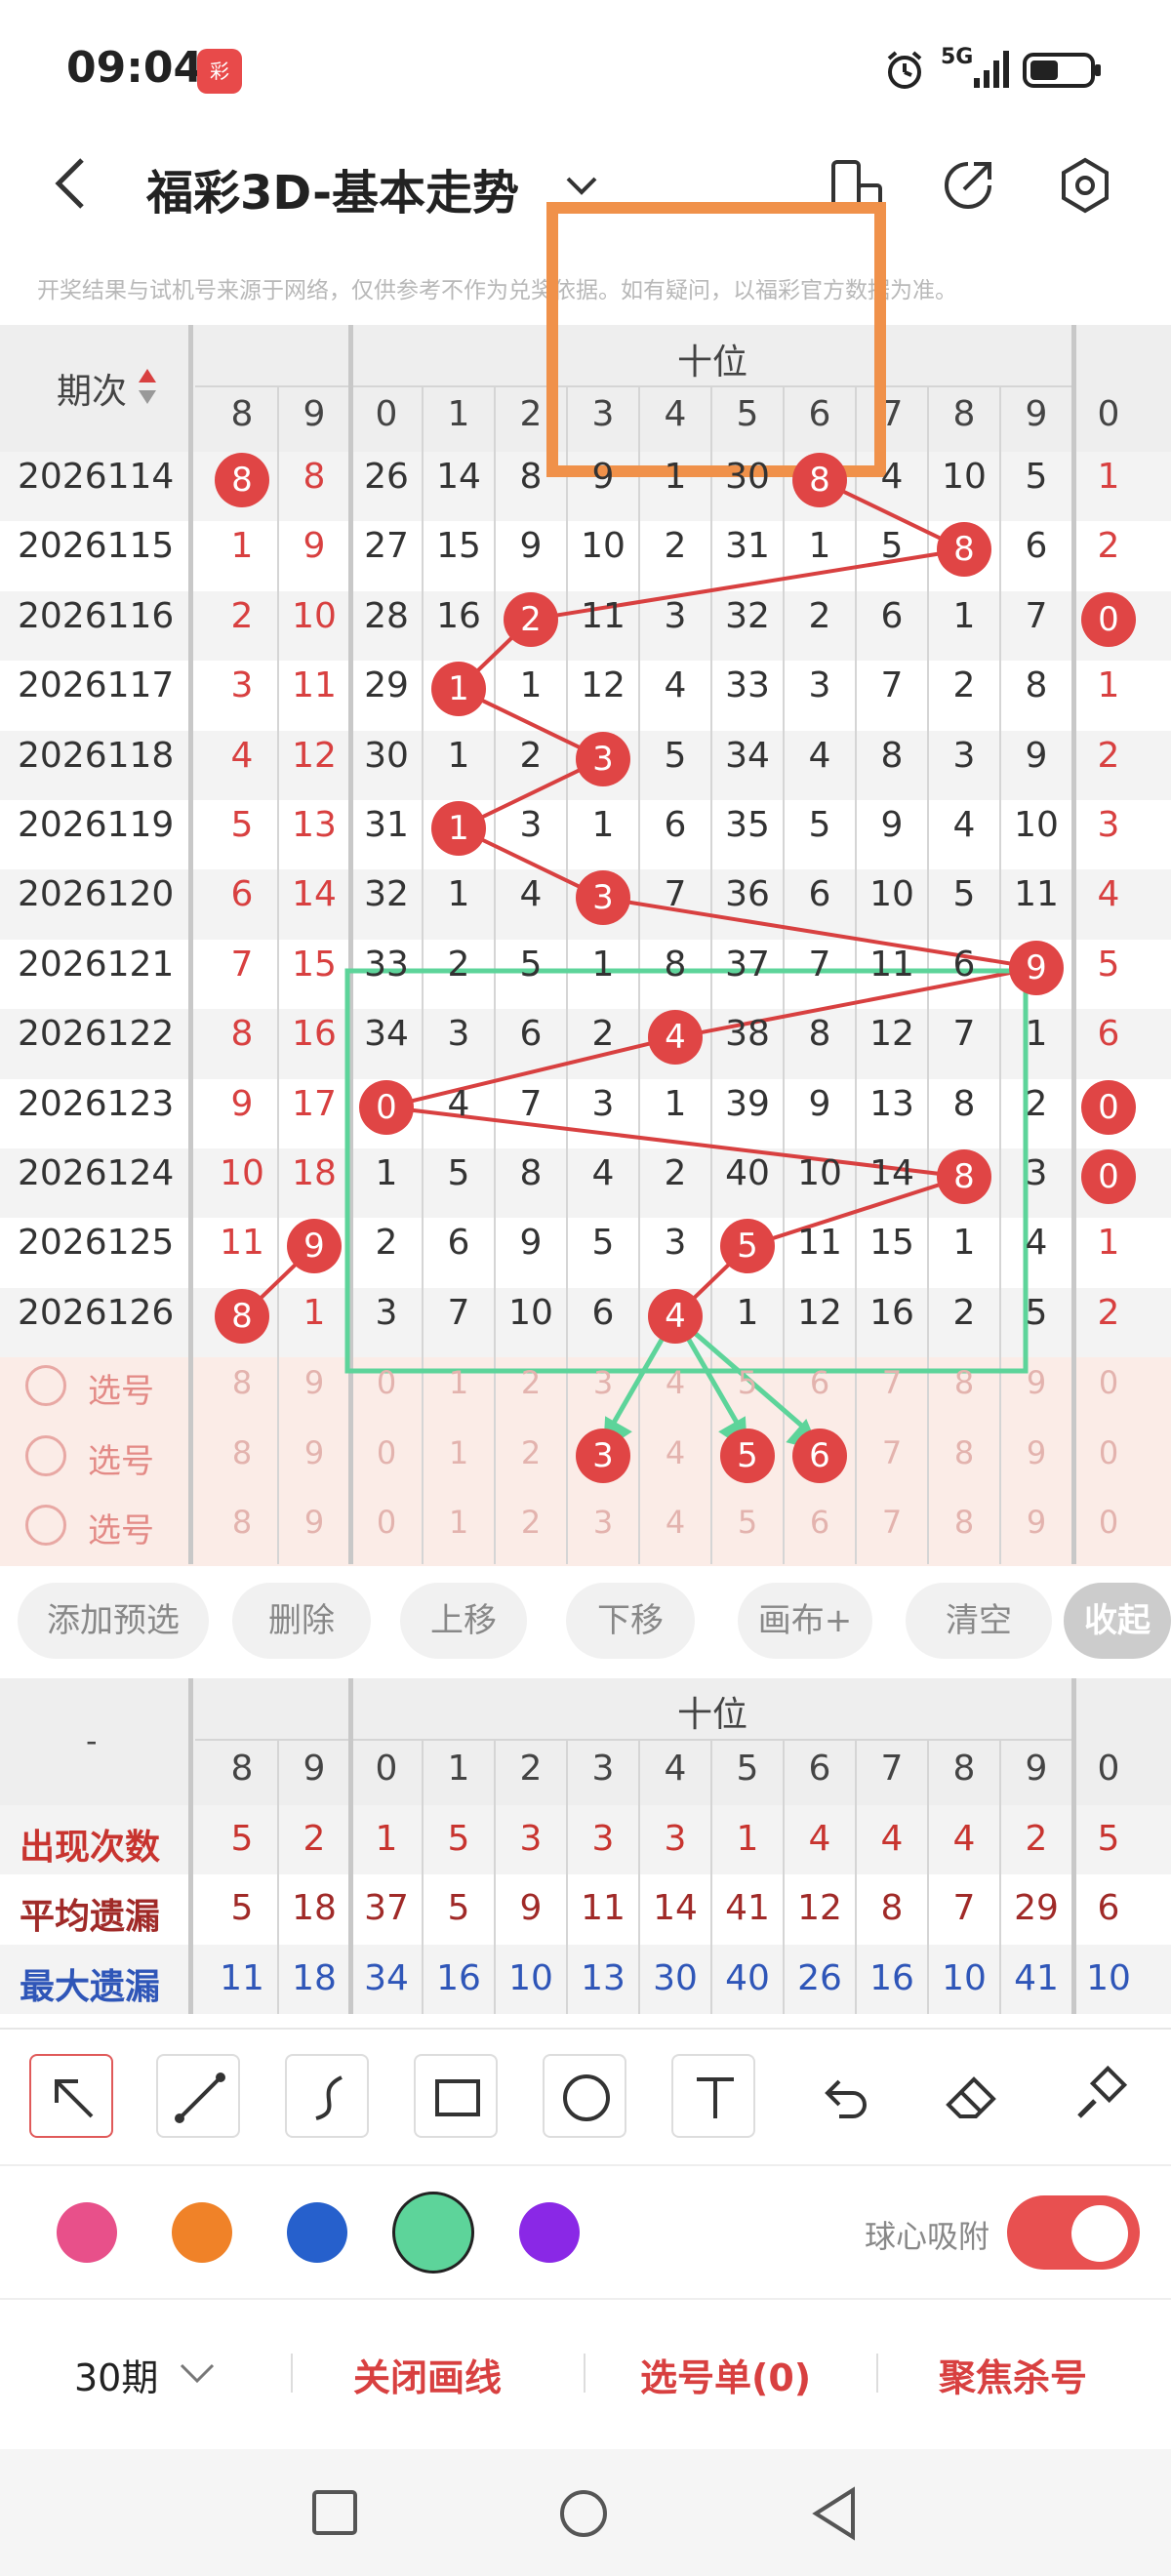  Describe the element at coordinates (90, 1917) in the screenshot. I see `stats-row-label: 平均遗漏` at that location.